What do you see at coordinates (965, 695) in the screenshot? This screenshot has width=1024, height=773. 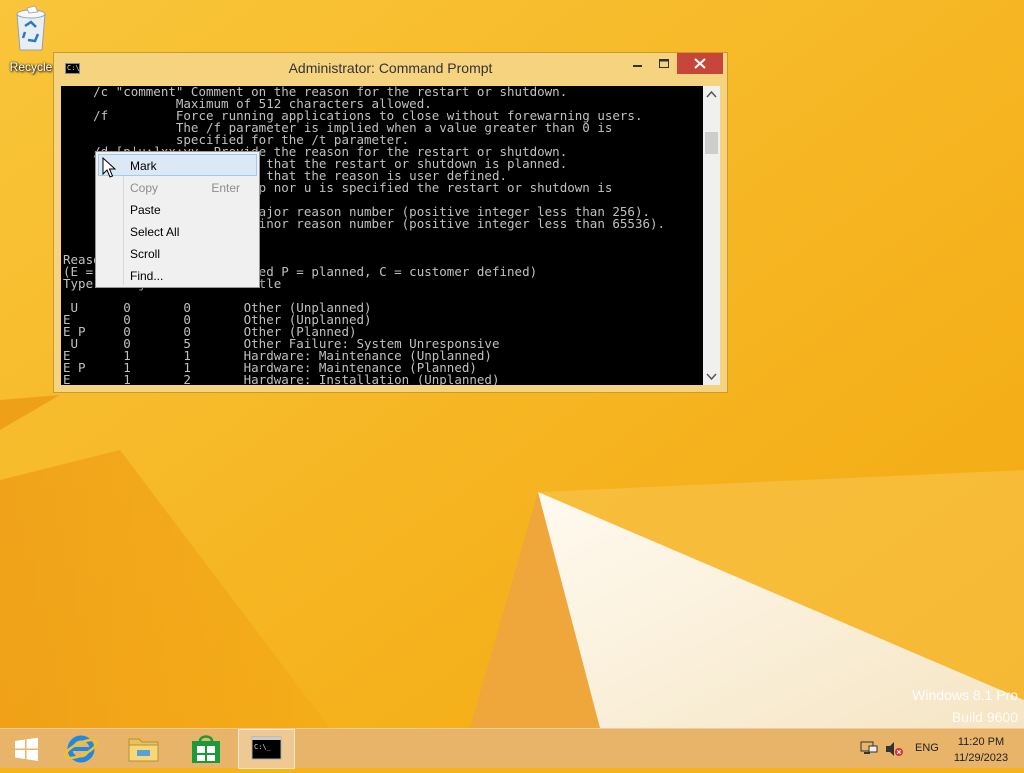 I see `watermark-edition: Windows 8.1 Pro` at bounding box center [965, 695].